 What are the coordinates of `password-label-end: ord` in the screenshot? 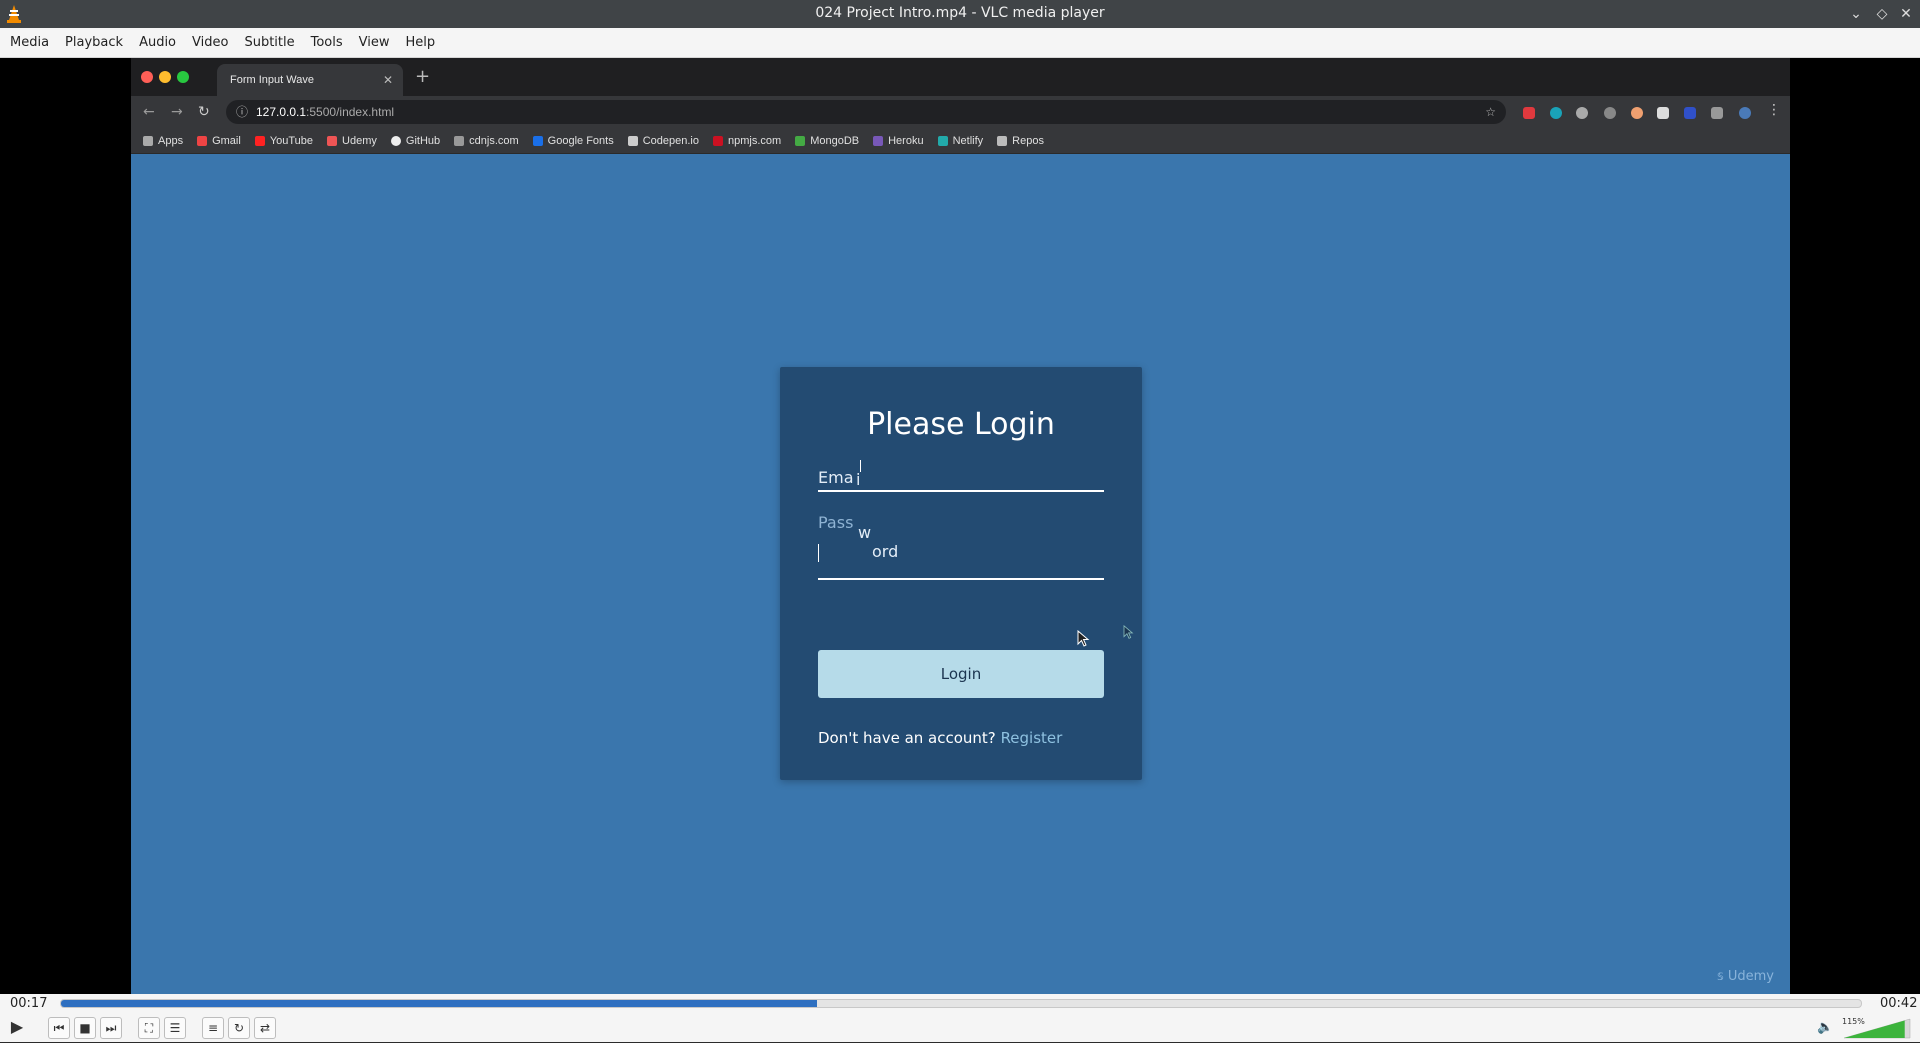 It's located at (885, 551).